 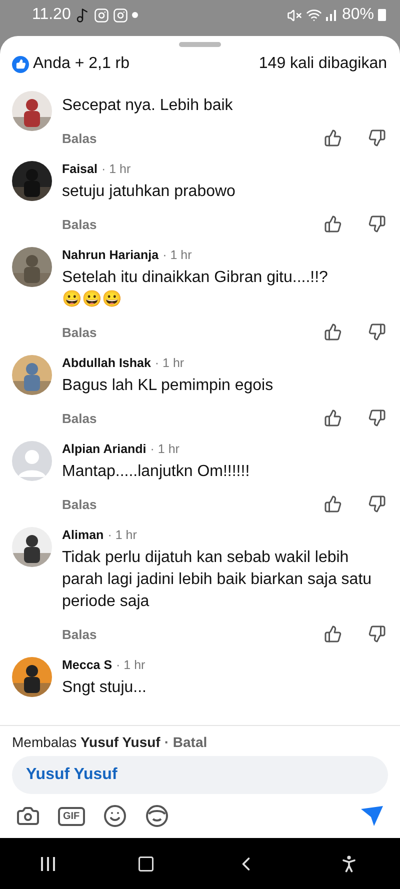 I want to click on cancel-link: · Batal, so click(x=186, y=742).